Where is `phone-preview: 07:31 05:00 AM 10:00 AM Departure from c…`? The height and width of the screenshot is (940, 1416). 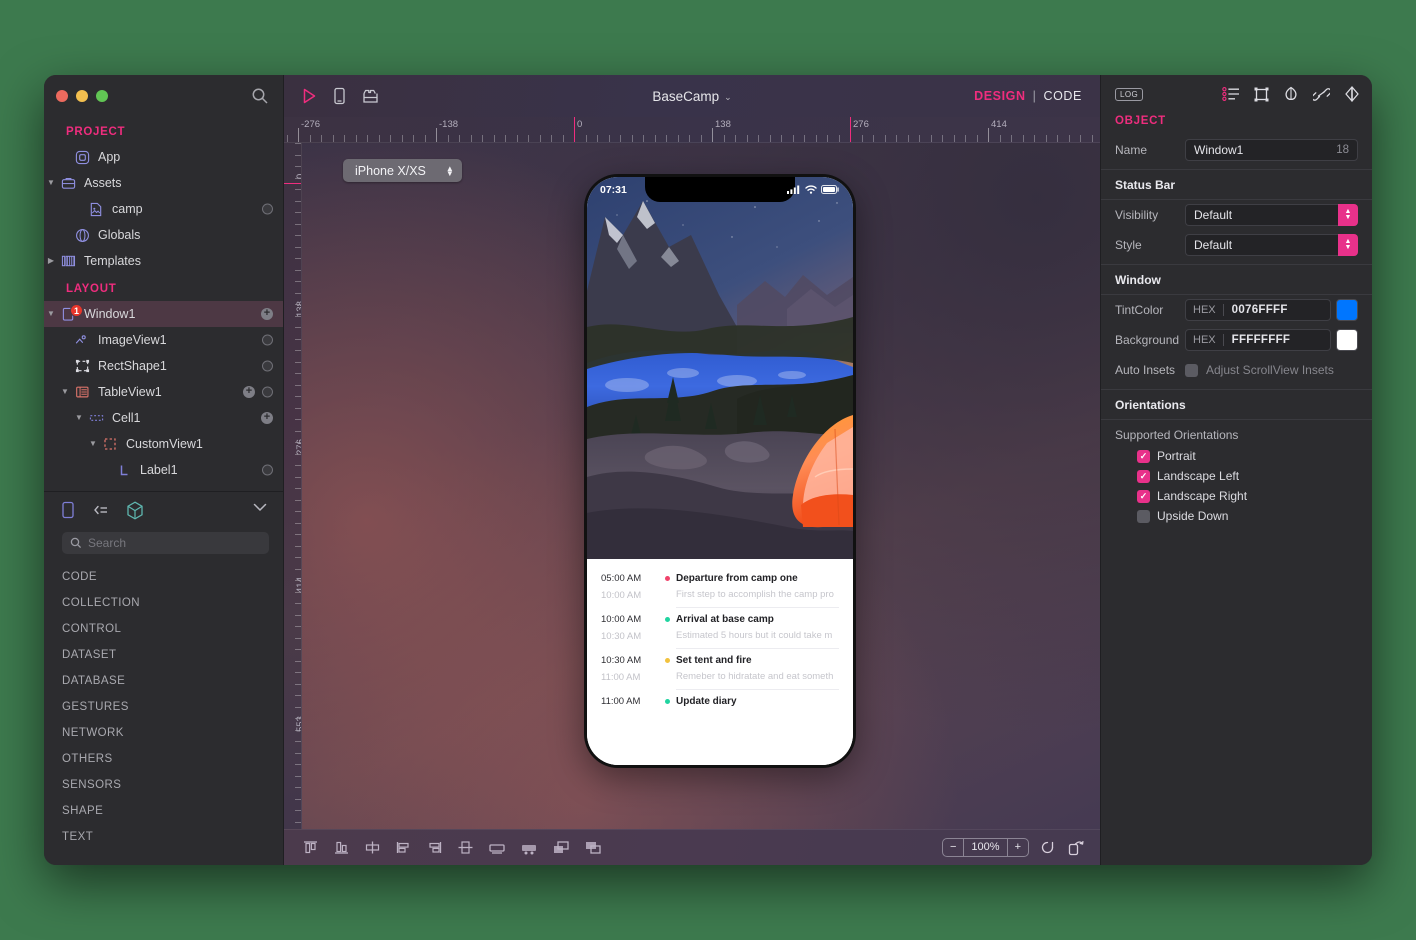 phone-preview: 07:31 05:00 AM 10:00 AM Departure from c… is located at coordinates (720, 471).